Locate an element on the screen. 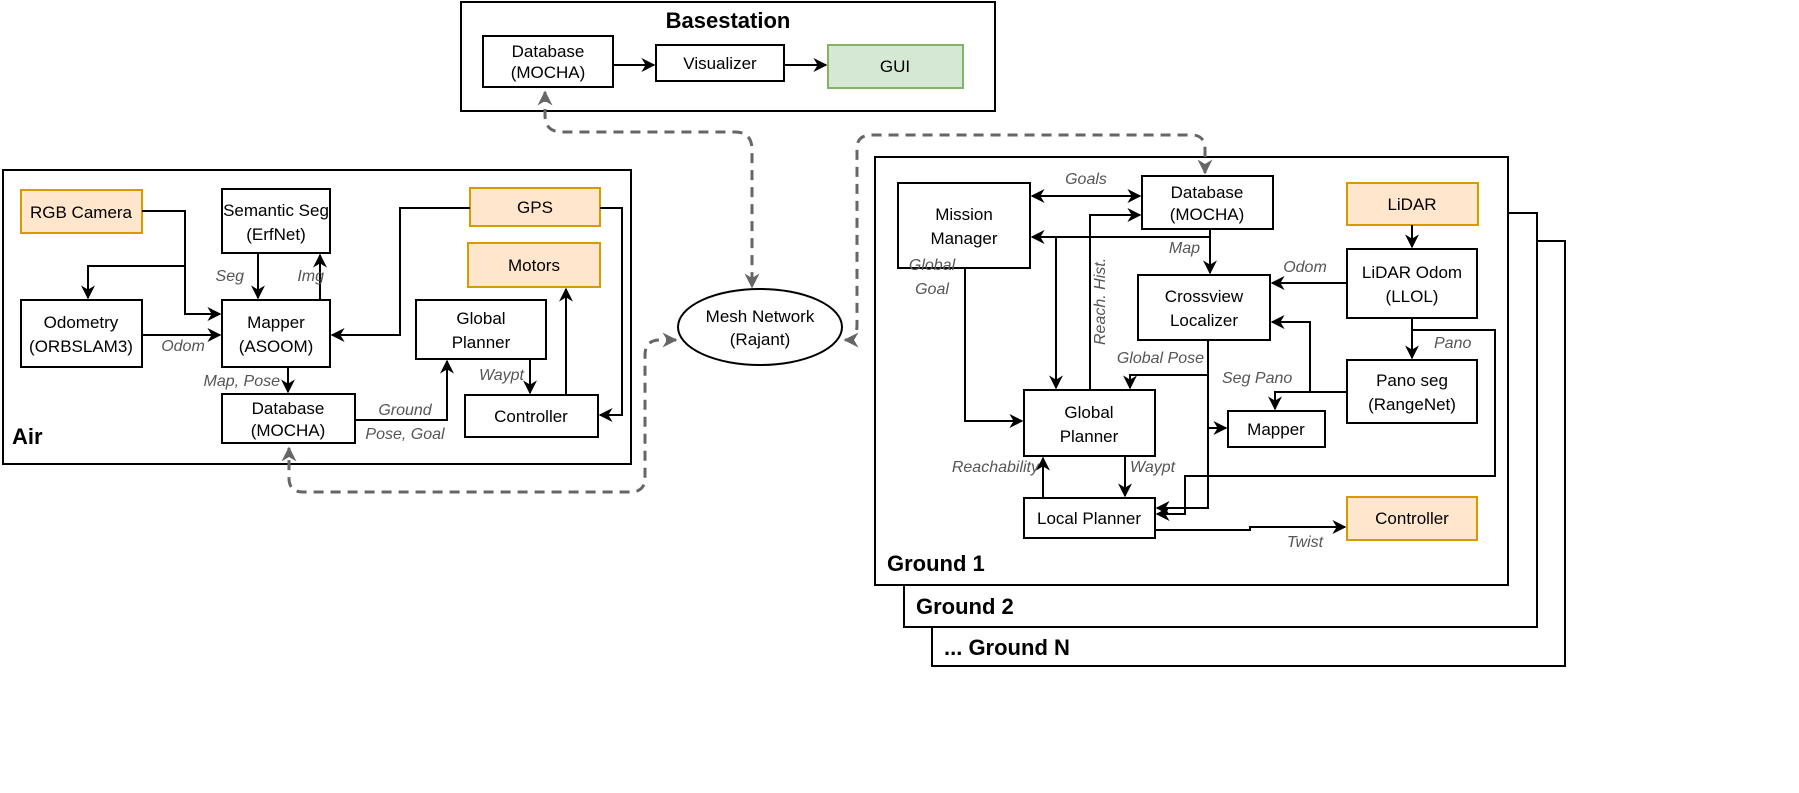 The width and height of the screenshot is (1799, 793). label-map-pose: Map, Pose is located at coordinates (242, 381).